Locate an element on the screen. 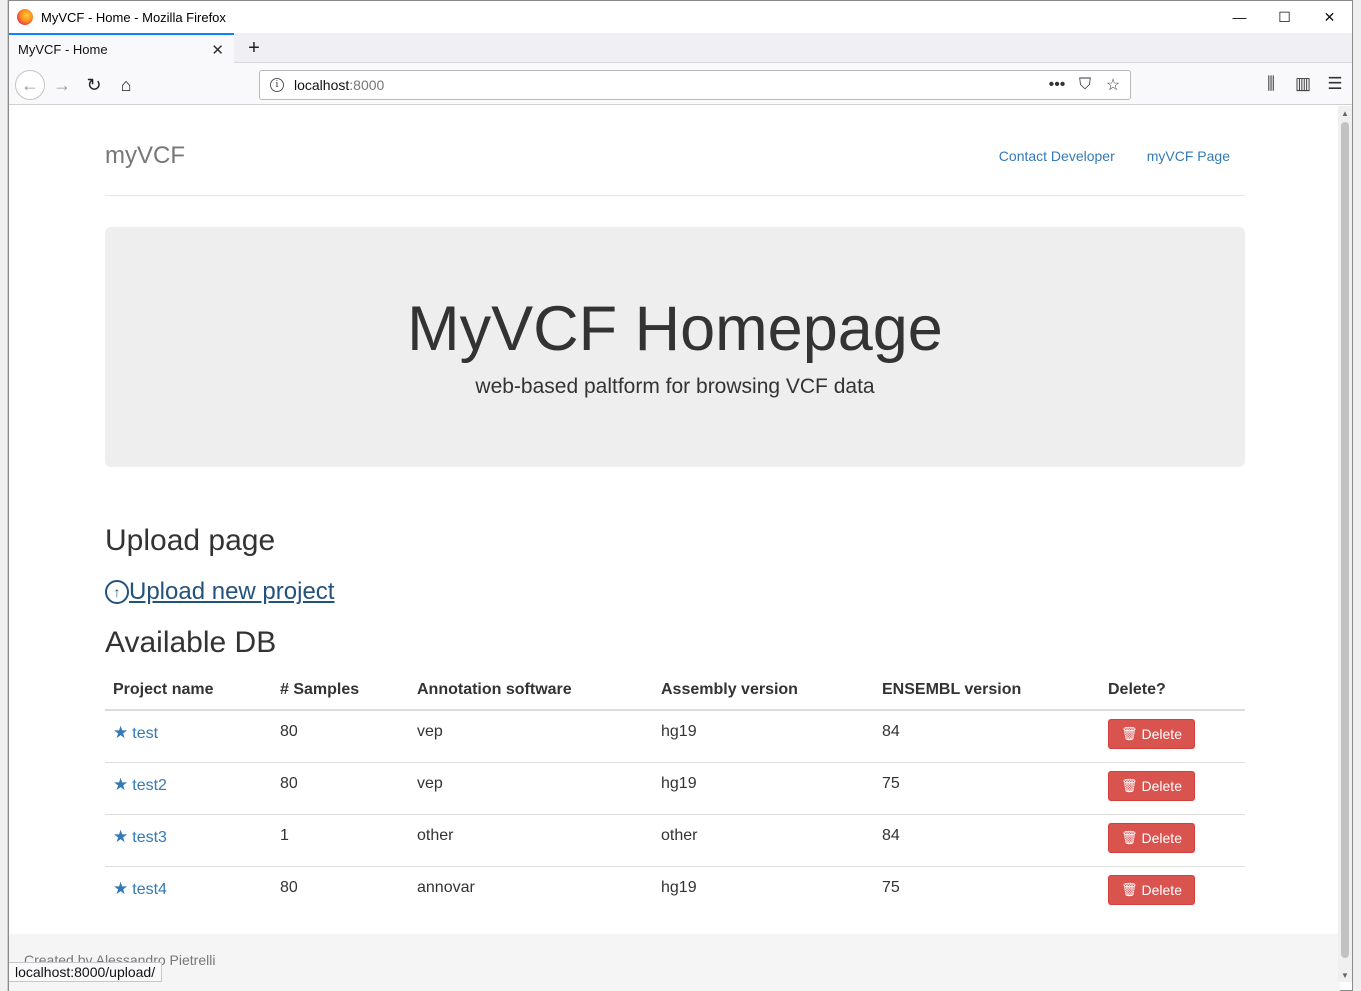 The width and height of the screenshot is (1361, 991). status-bar-link-preview: localhost:8000/upload/ is located at coordinates (86, 972).